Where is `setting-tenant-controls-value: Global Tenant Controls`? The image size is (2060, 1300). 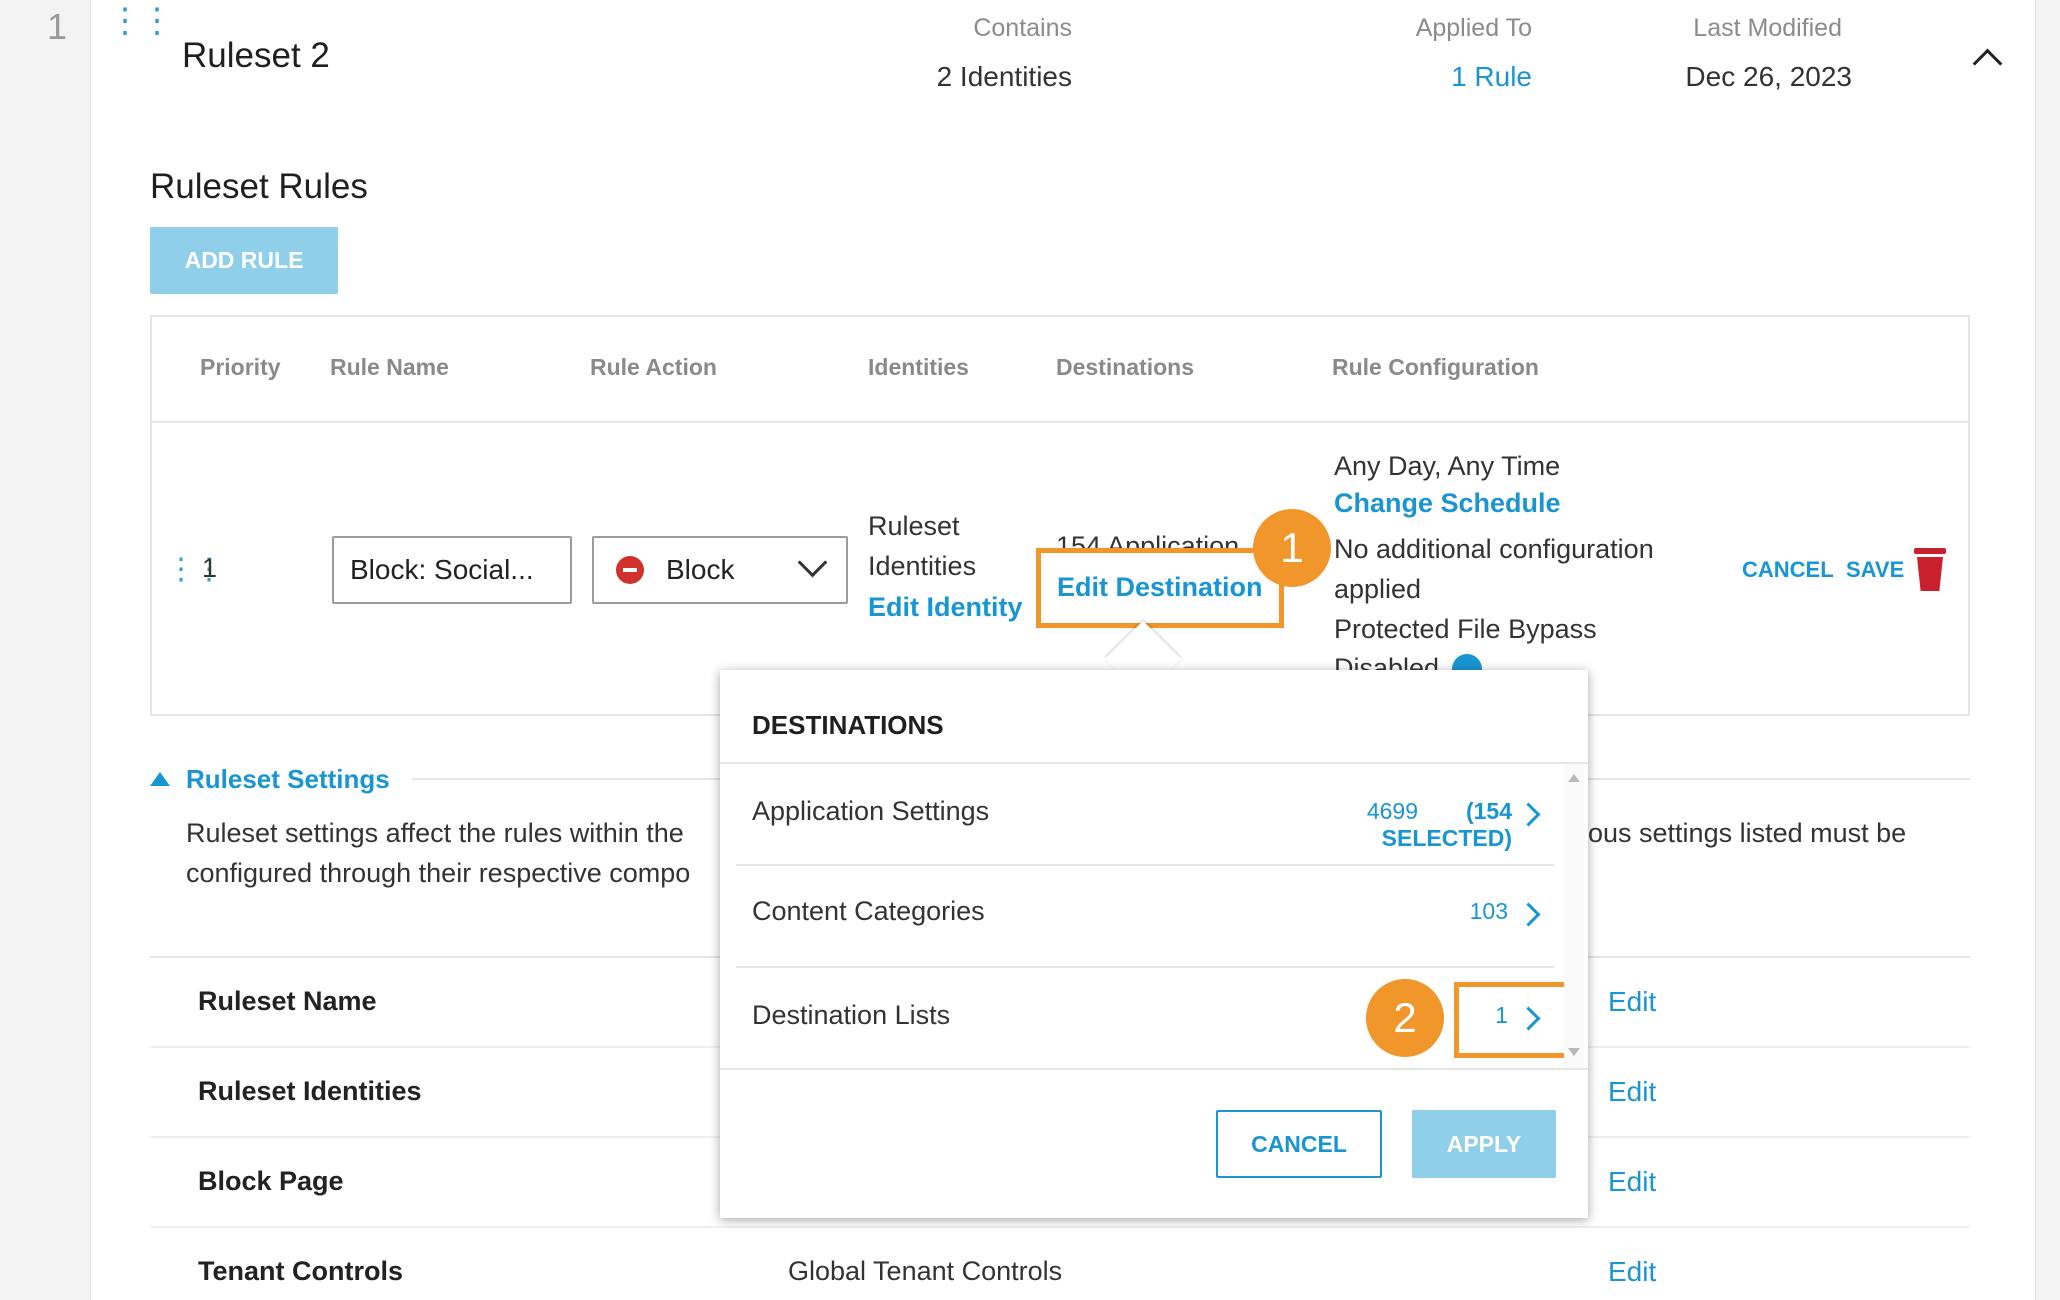
setting-tenant-controls-value: Global Tenant Controls is located at coordinates (925, 1271).